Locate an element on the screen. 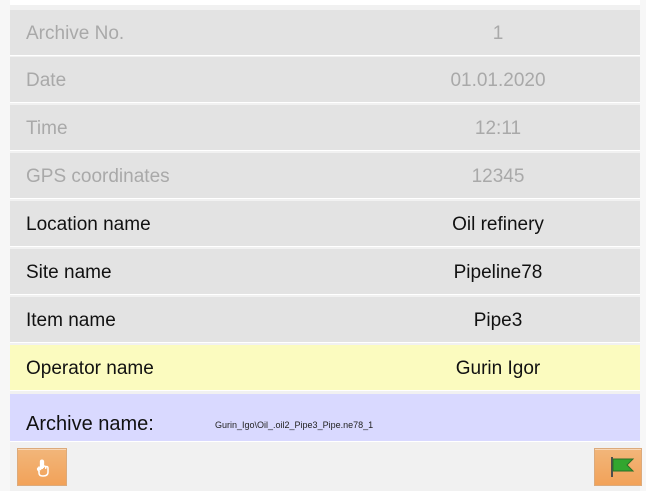 This screenshot has width=646, height=491. left-border is located at coordinates (5, 245).